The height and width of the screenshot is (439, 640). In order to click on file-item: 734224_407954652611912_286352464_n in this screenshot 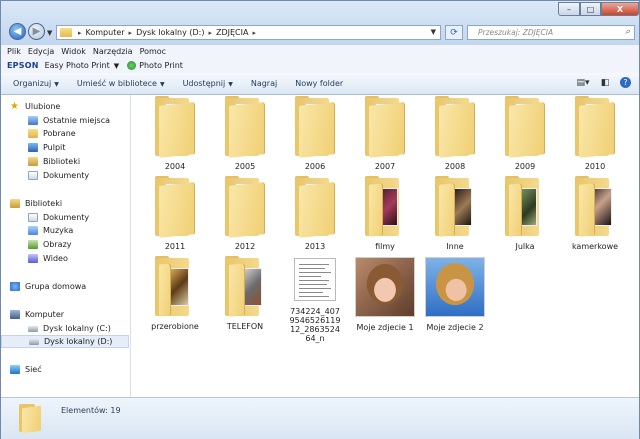, I will do `click(315, 299)`.